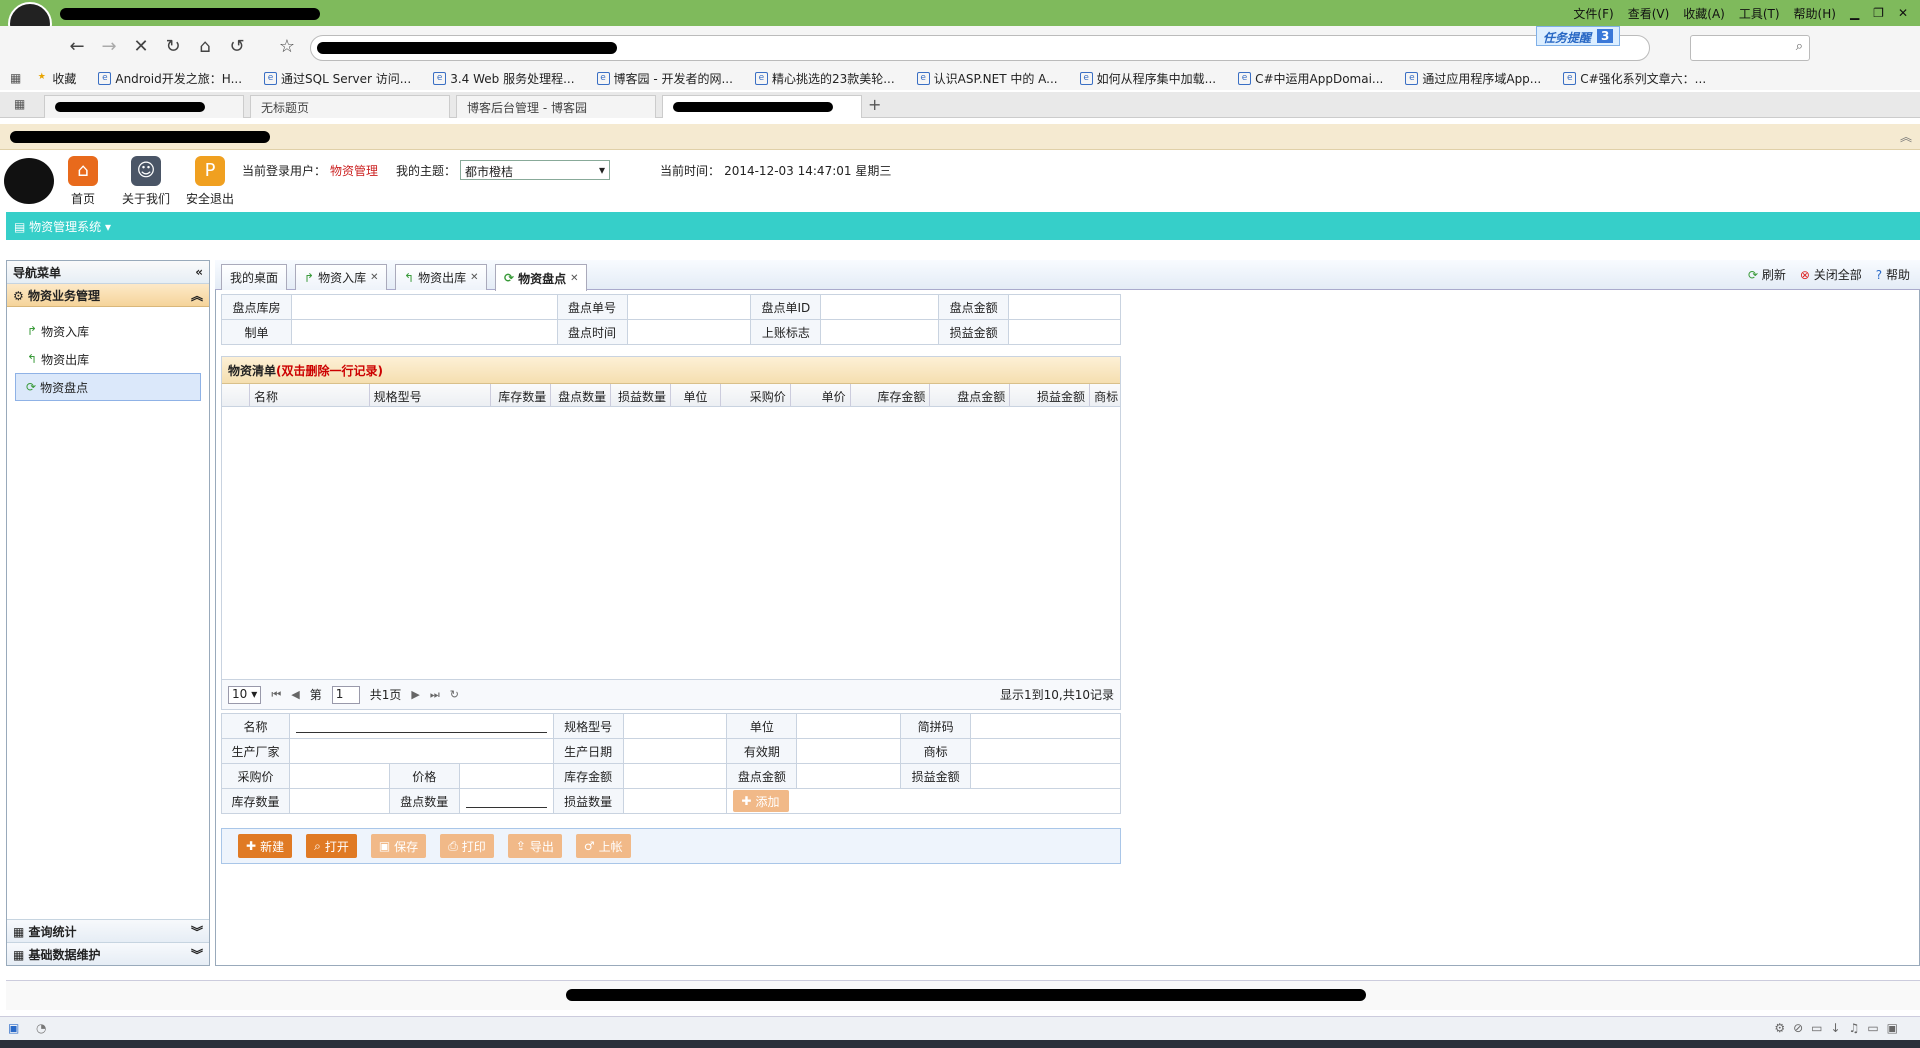  What do you see at coordinates (237, 47) in the screenshot?
I see `undo-icon: ↺` at bounding box center [237, 47].